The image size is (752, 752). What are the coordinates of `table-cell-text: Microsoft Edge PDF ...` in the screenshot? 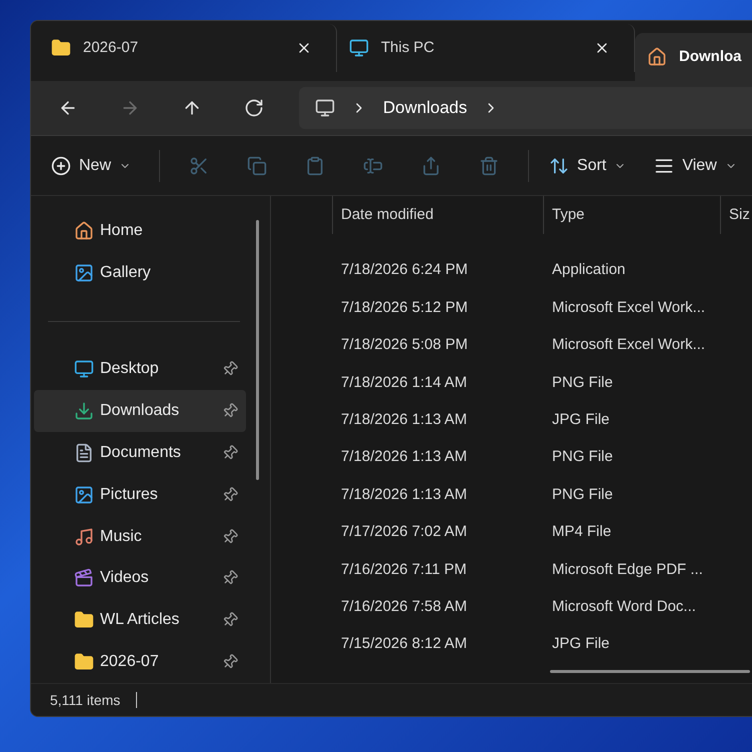 It's located at (628, 570).